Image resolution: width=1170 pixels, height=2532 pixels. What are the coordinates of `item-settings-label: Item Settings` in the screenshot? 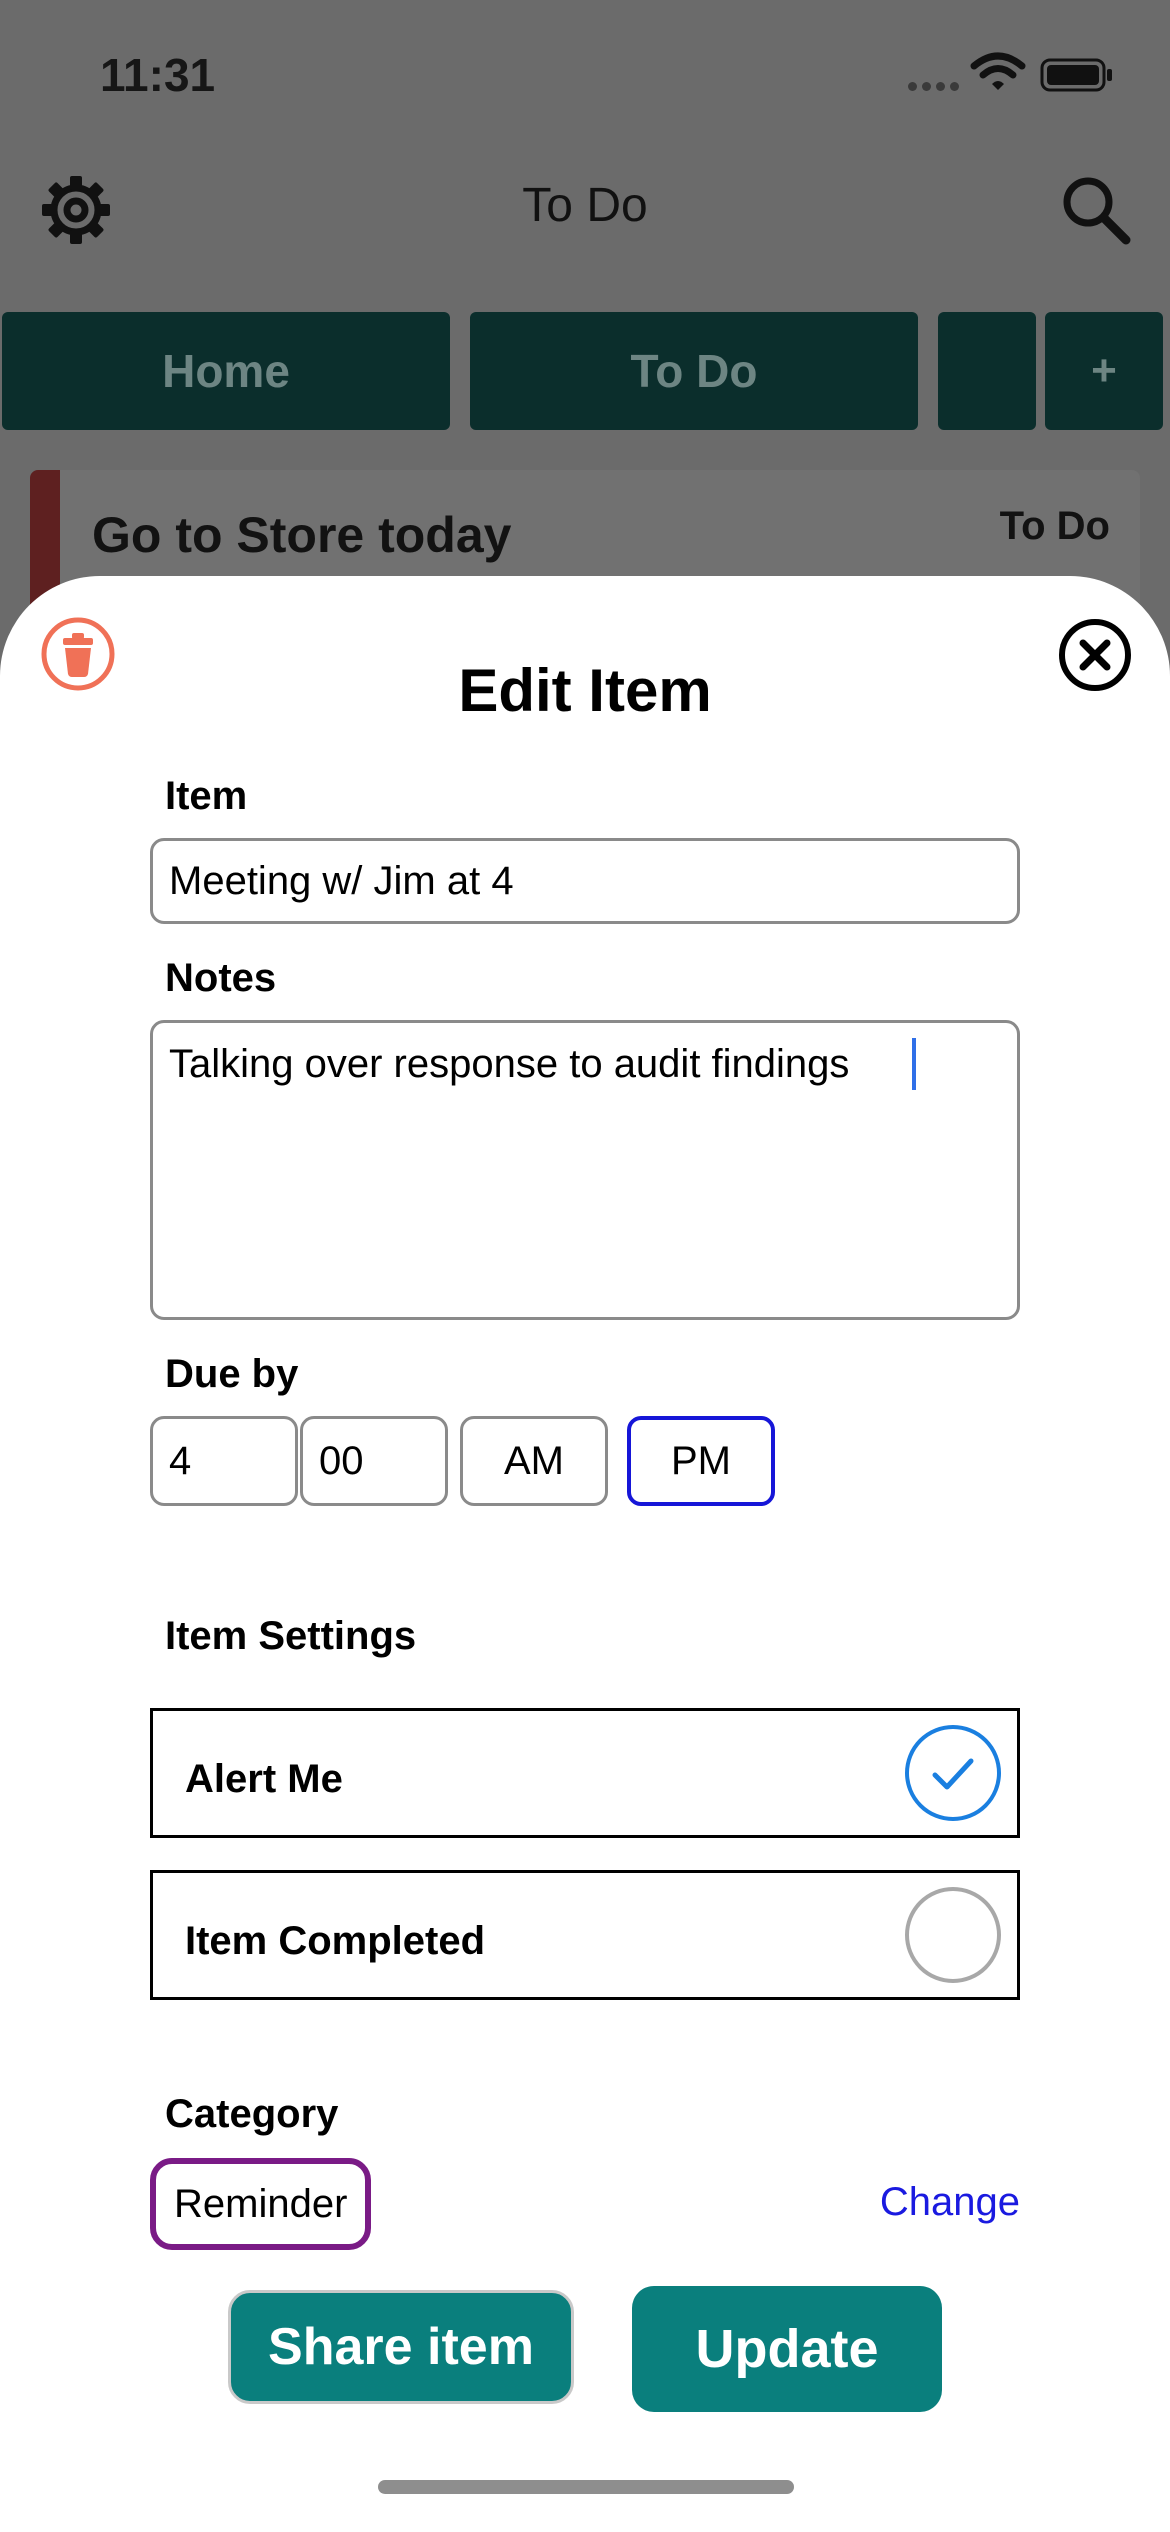 It's located at (291, 1636).